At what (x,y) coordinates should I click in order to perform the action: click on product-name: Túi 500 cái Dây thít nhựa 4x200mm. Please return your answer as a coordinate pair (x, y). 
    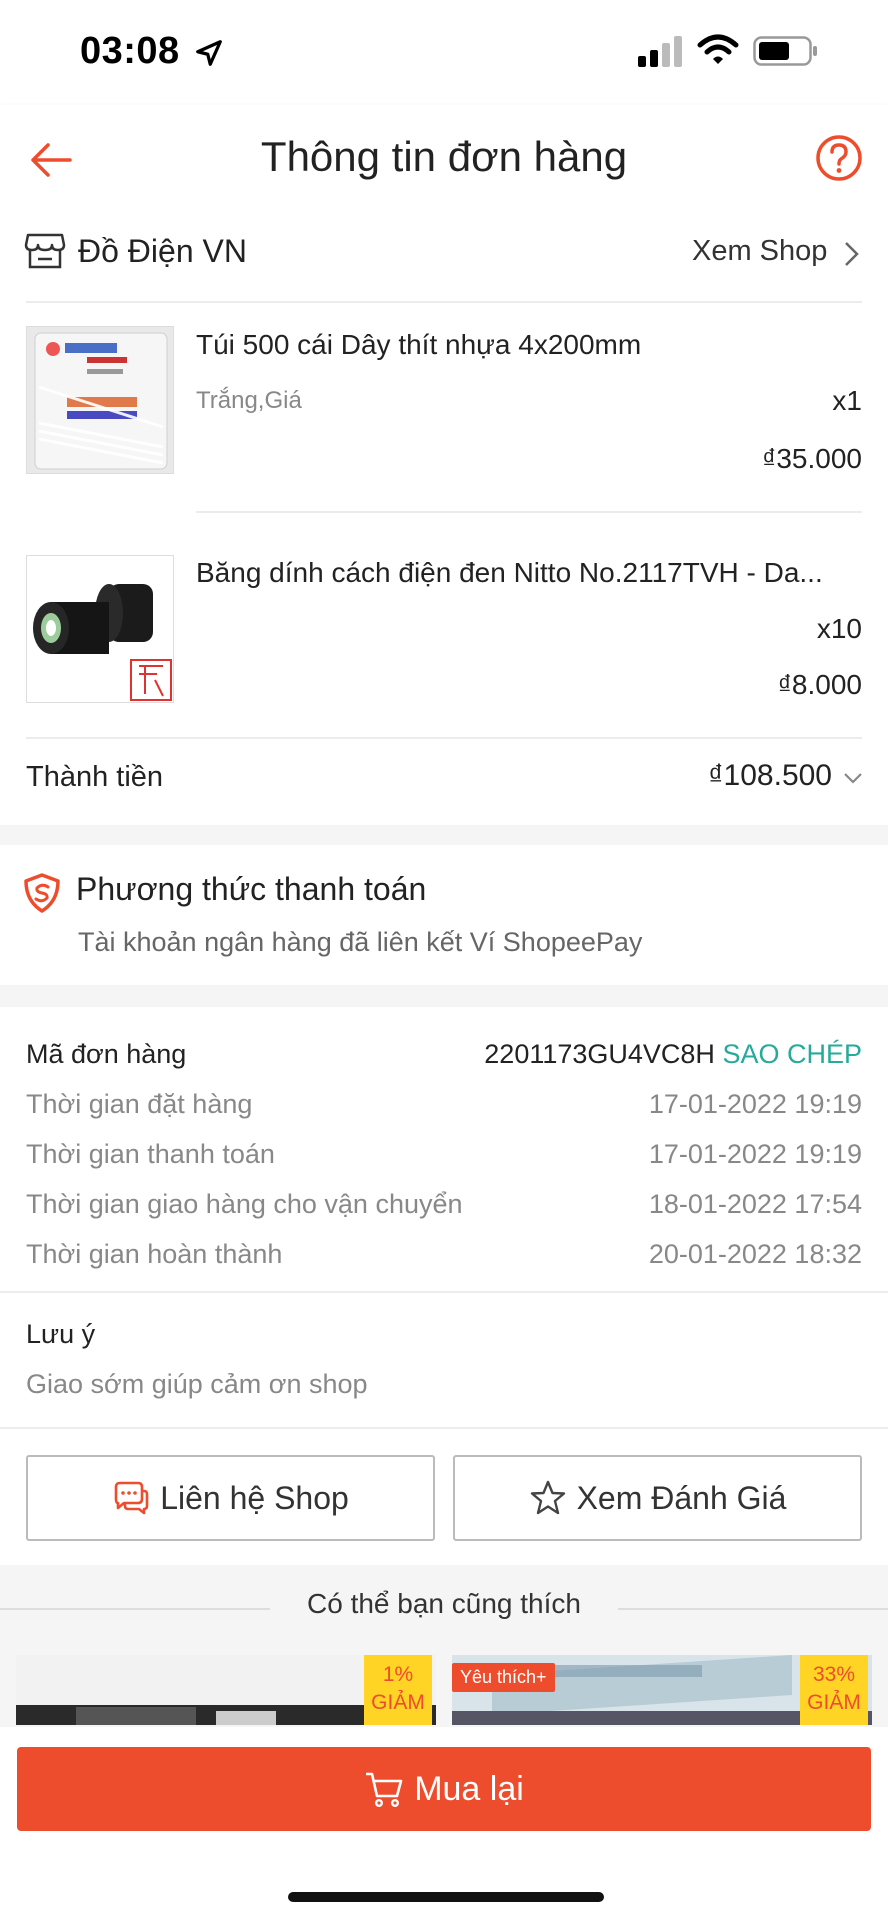
    Looking at the image, I should click on (419, 344).